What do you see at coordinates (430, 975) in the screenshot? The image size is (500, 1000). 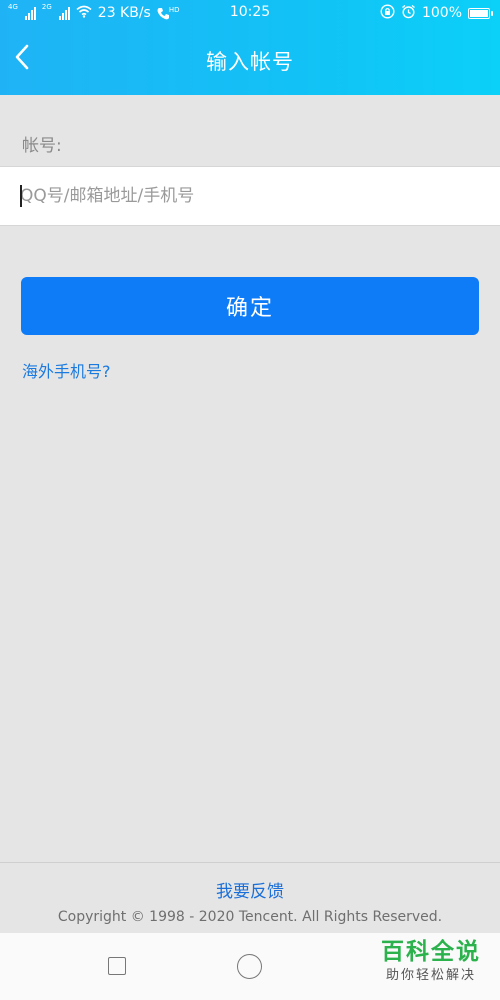 I see `watermark-subtitle: 助你轻松解决` at bounding box center [430, 975].